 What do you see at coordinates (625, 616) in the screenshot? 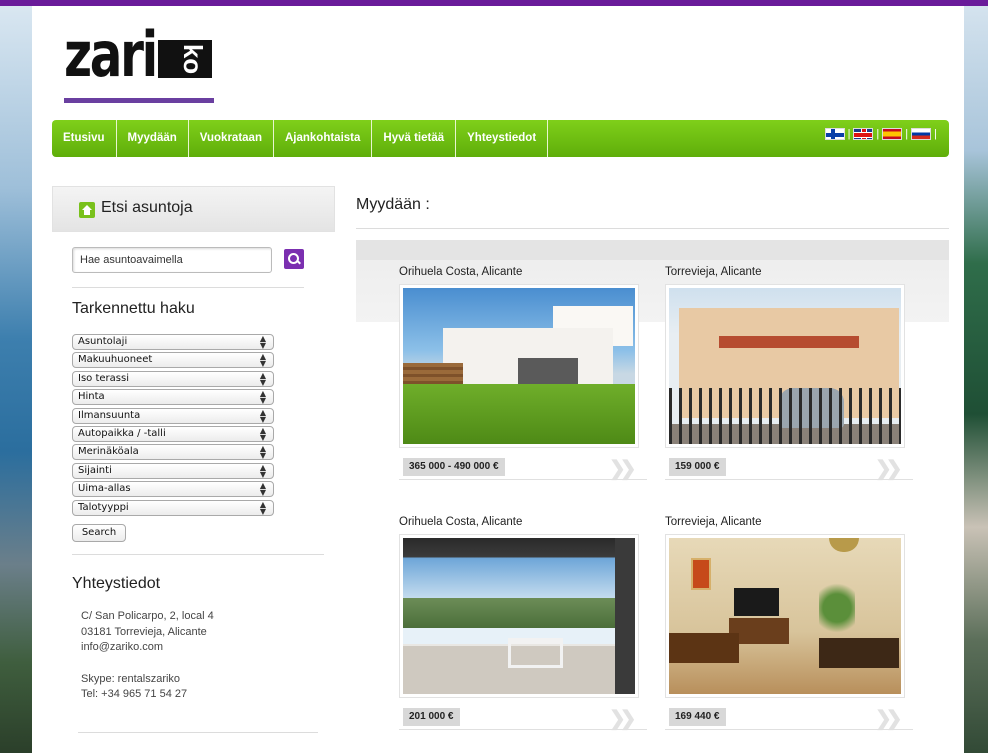
I see `wall-shape` at bounding box center [625, 616].